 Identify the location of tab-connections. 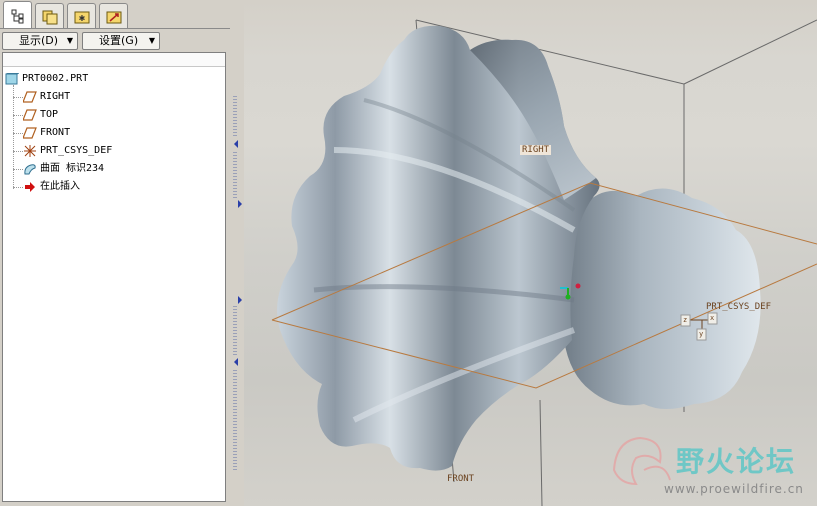
(113, 16).